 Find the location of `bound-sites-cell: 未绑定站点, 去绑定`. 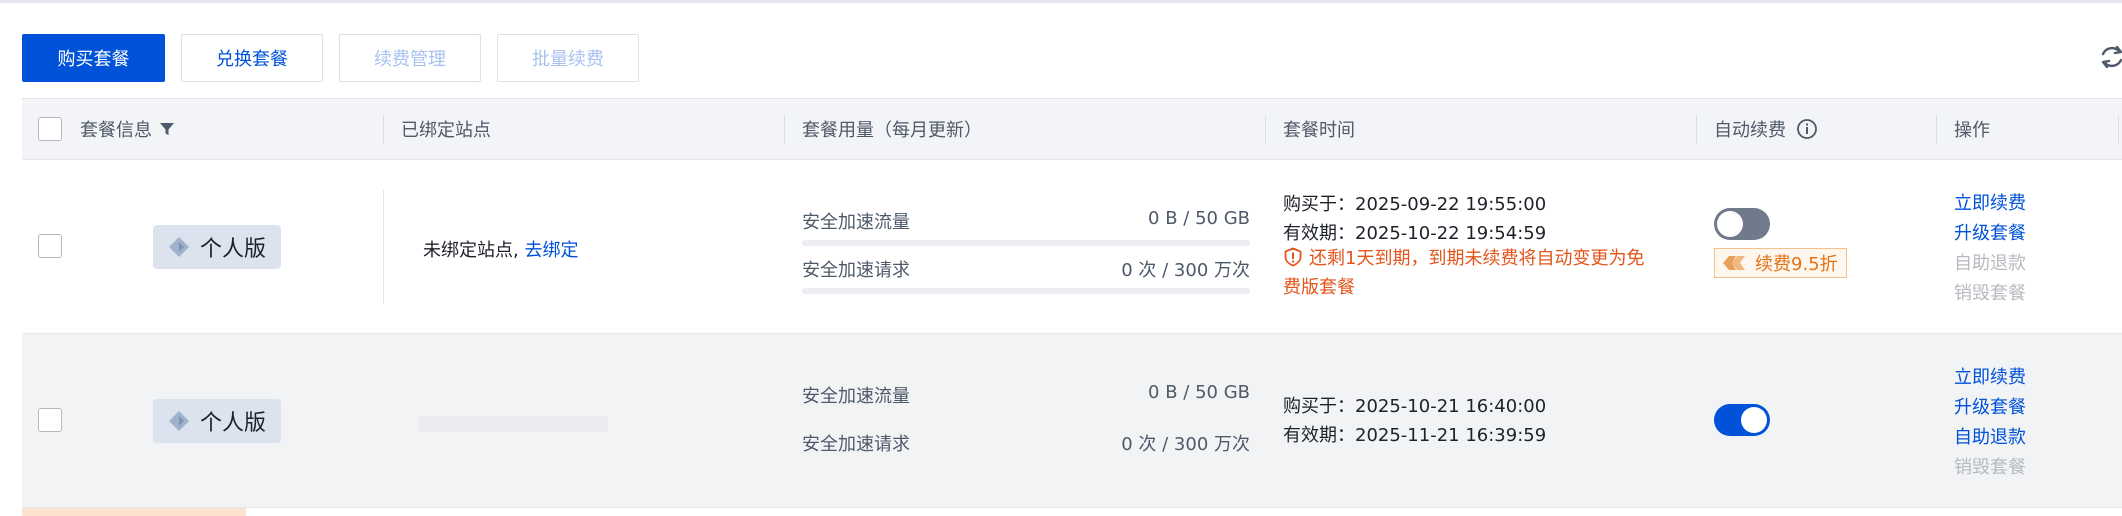

bound-sites-cell: 未绑定站点, 去绑定 is located at coordinates (500, 249).